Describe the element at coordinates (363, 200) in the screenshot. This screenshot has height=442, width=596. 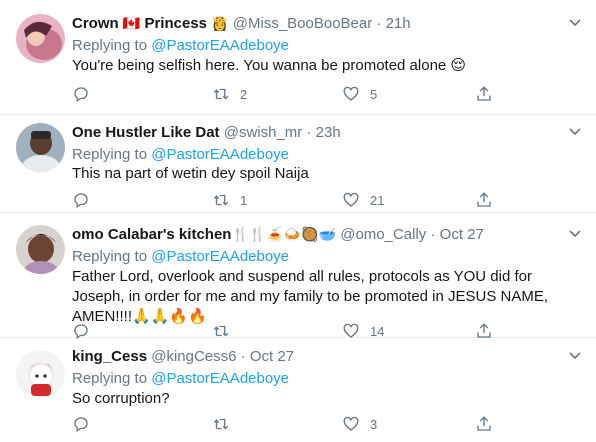
I see `like-button: 21` at that location.